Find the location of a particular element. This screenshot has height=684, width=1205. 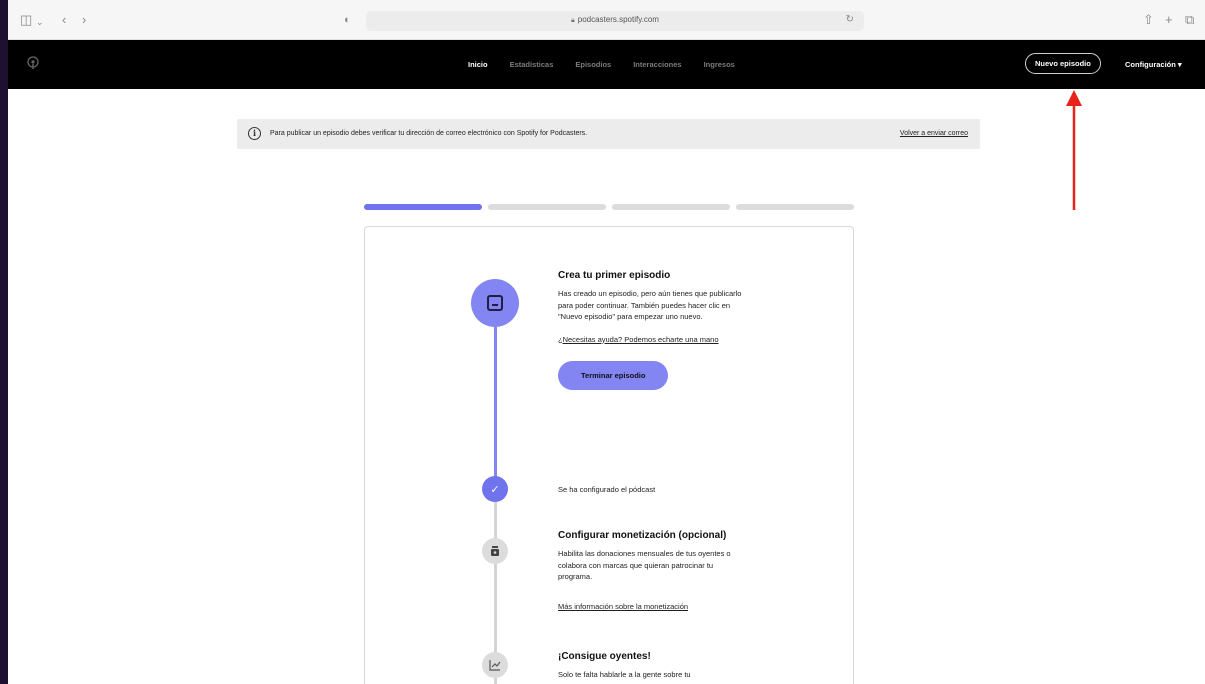

new-episode-button: Nuevo episodio is located at coordinates (1063, 63).